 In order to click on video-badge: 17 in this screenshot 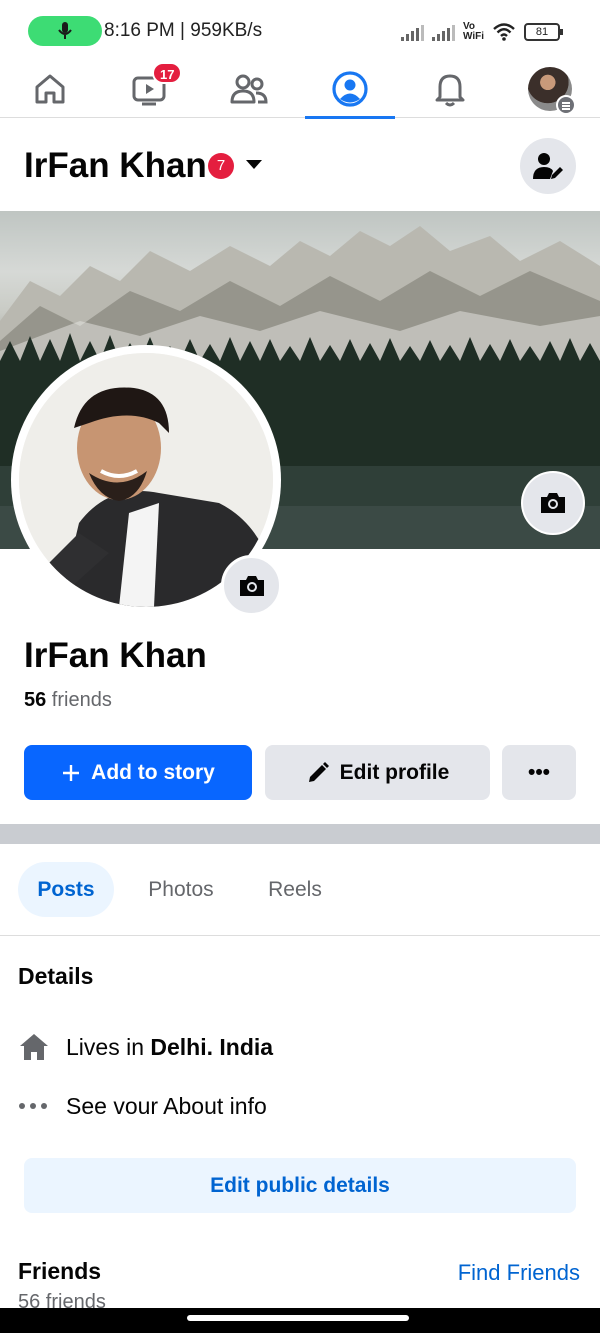, I will do `click(167, 73)`.